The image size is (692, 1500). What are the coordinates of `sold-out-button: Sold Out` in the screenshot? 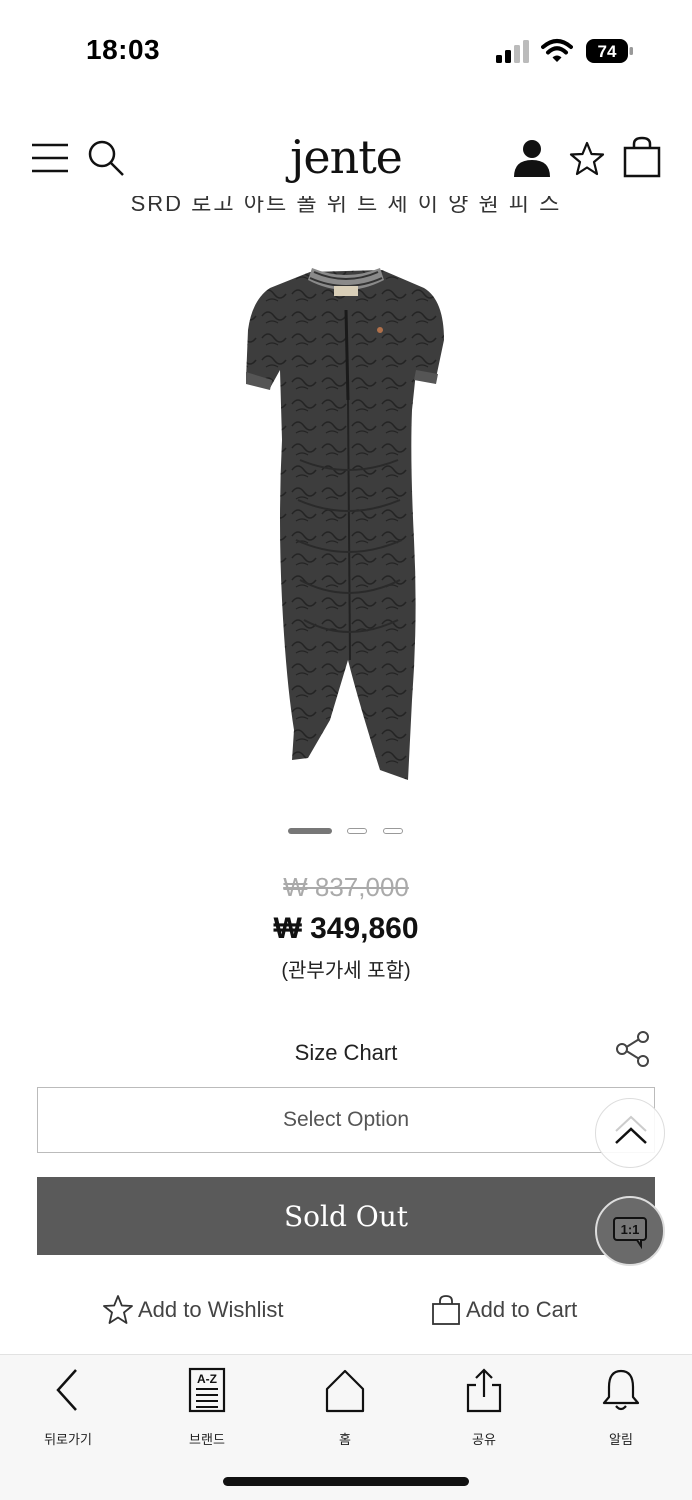 It's located at (346, 1216).